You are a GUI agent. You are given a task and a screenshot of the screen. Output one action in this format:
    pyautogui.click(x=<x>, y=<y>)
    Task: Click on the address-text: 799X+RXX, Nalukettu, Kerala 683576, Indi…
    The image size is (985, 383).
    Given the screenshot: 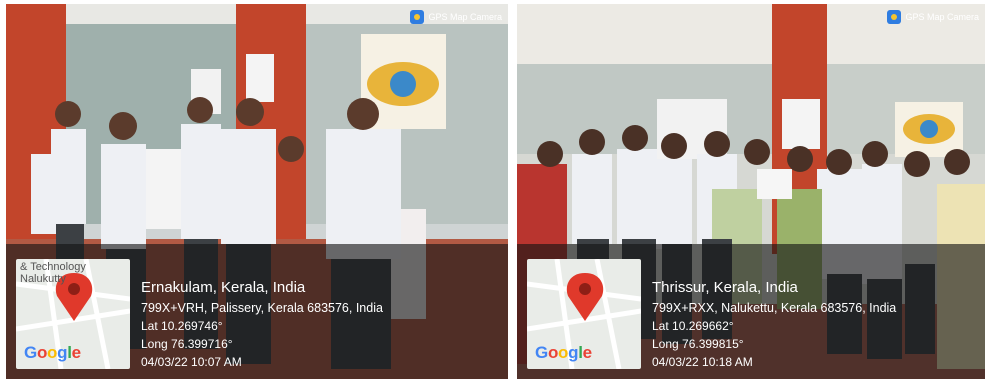 What is the action you would take?
    pyautogui.click(x=774, y=308)
    